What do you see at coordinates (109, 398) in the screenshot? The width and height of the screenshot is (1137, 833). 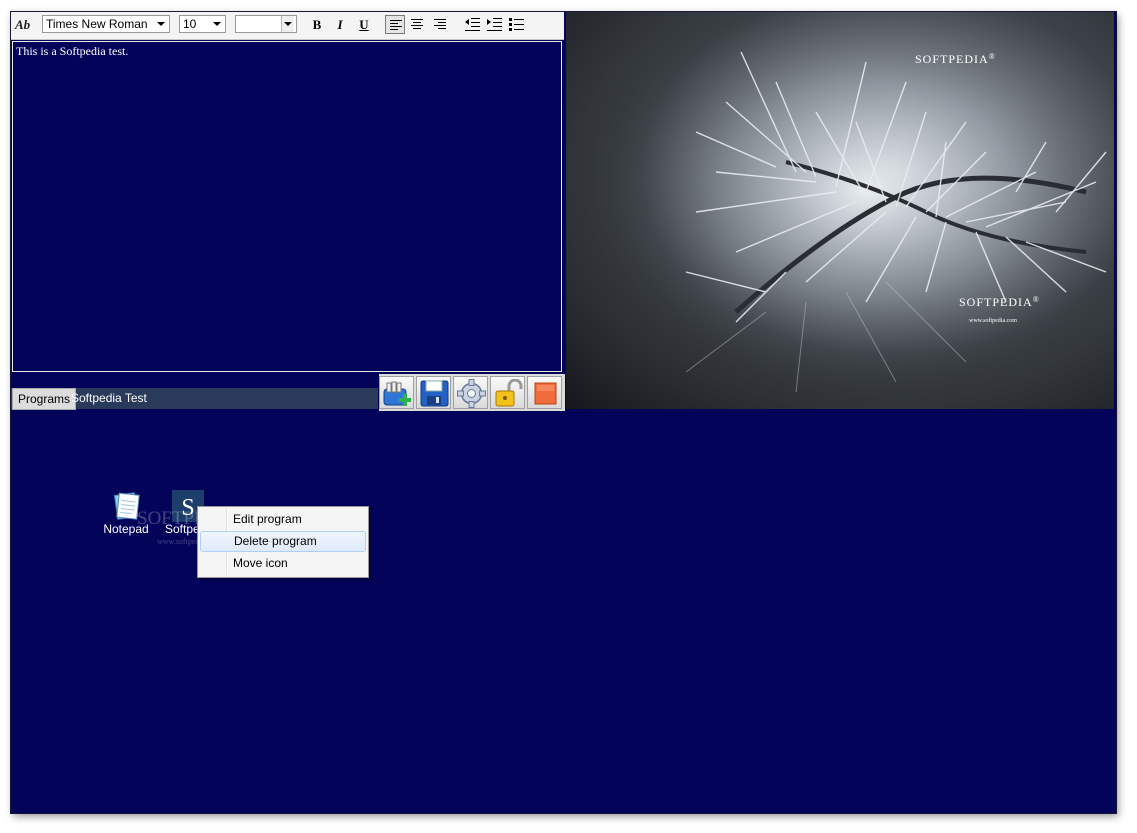 I see `tab-softpedia-test: Softpedia Test` at bounding box center [109, 398].